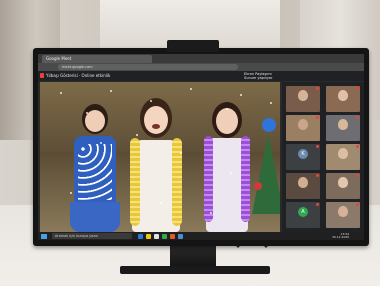 The width and height of the screenshot is (380, 286). I want to click on meet-logo-icon, so click(42, 75).